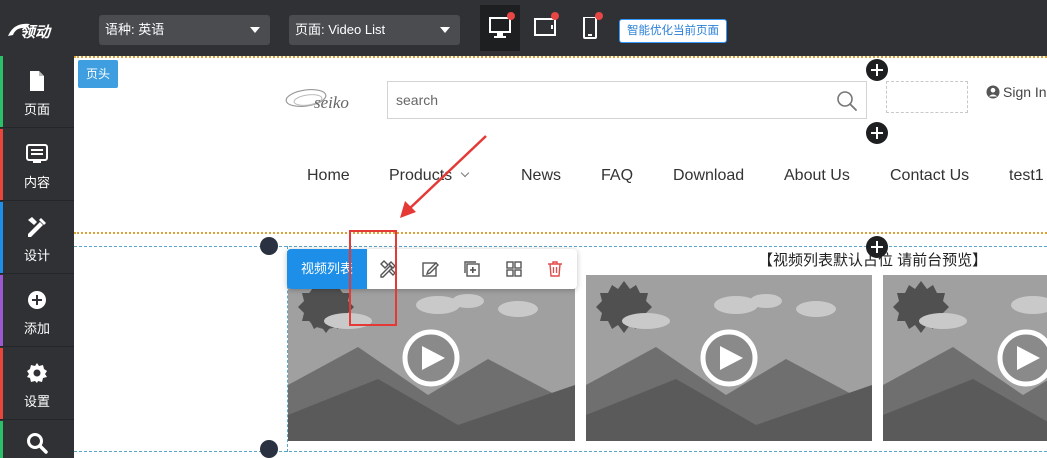  I want to click on sidebar-item-label: 设计, so click(36, 255).